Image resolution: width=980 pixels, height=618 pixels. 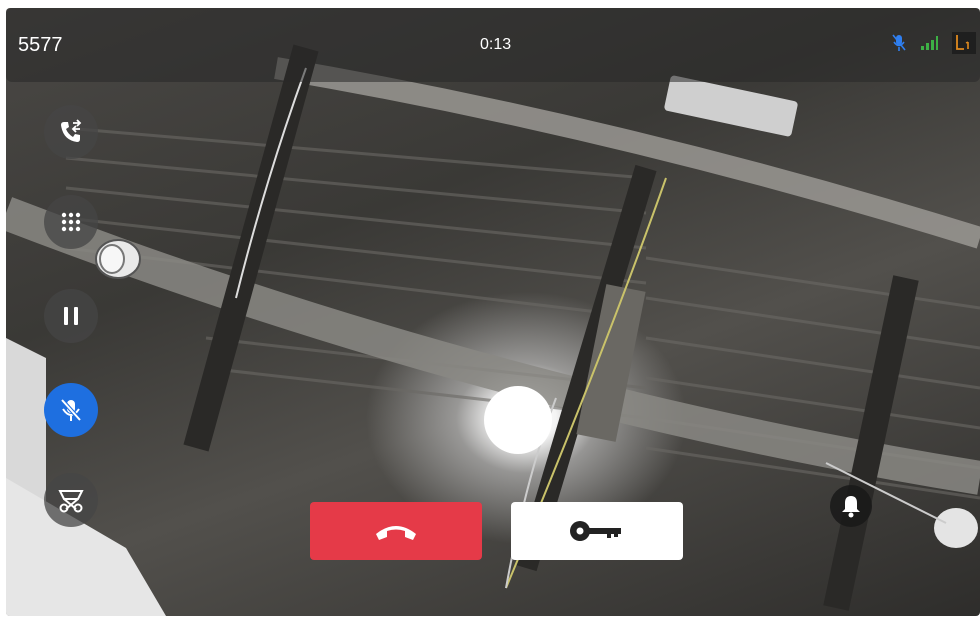 I want to click on phone-transfer-icon, so click(x=71, y=130).